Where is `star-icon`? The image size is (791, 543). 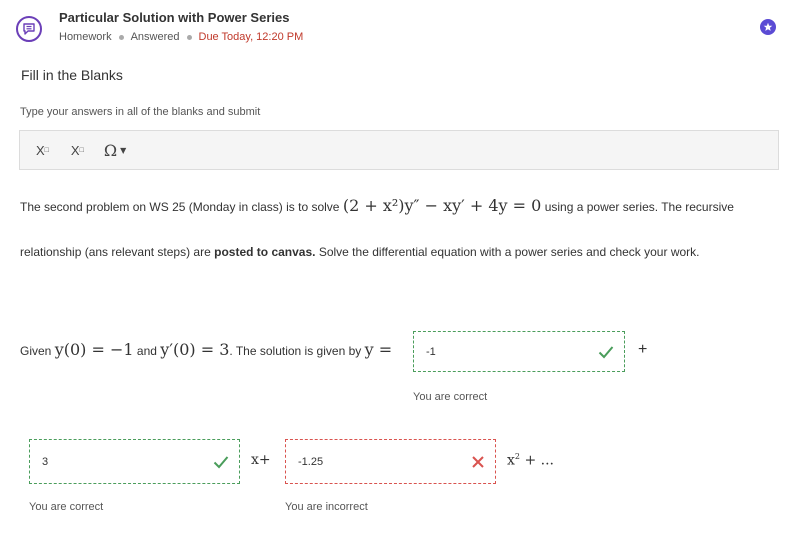
star-icon is located at coordinates (768, 26).